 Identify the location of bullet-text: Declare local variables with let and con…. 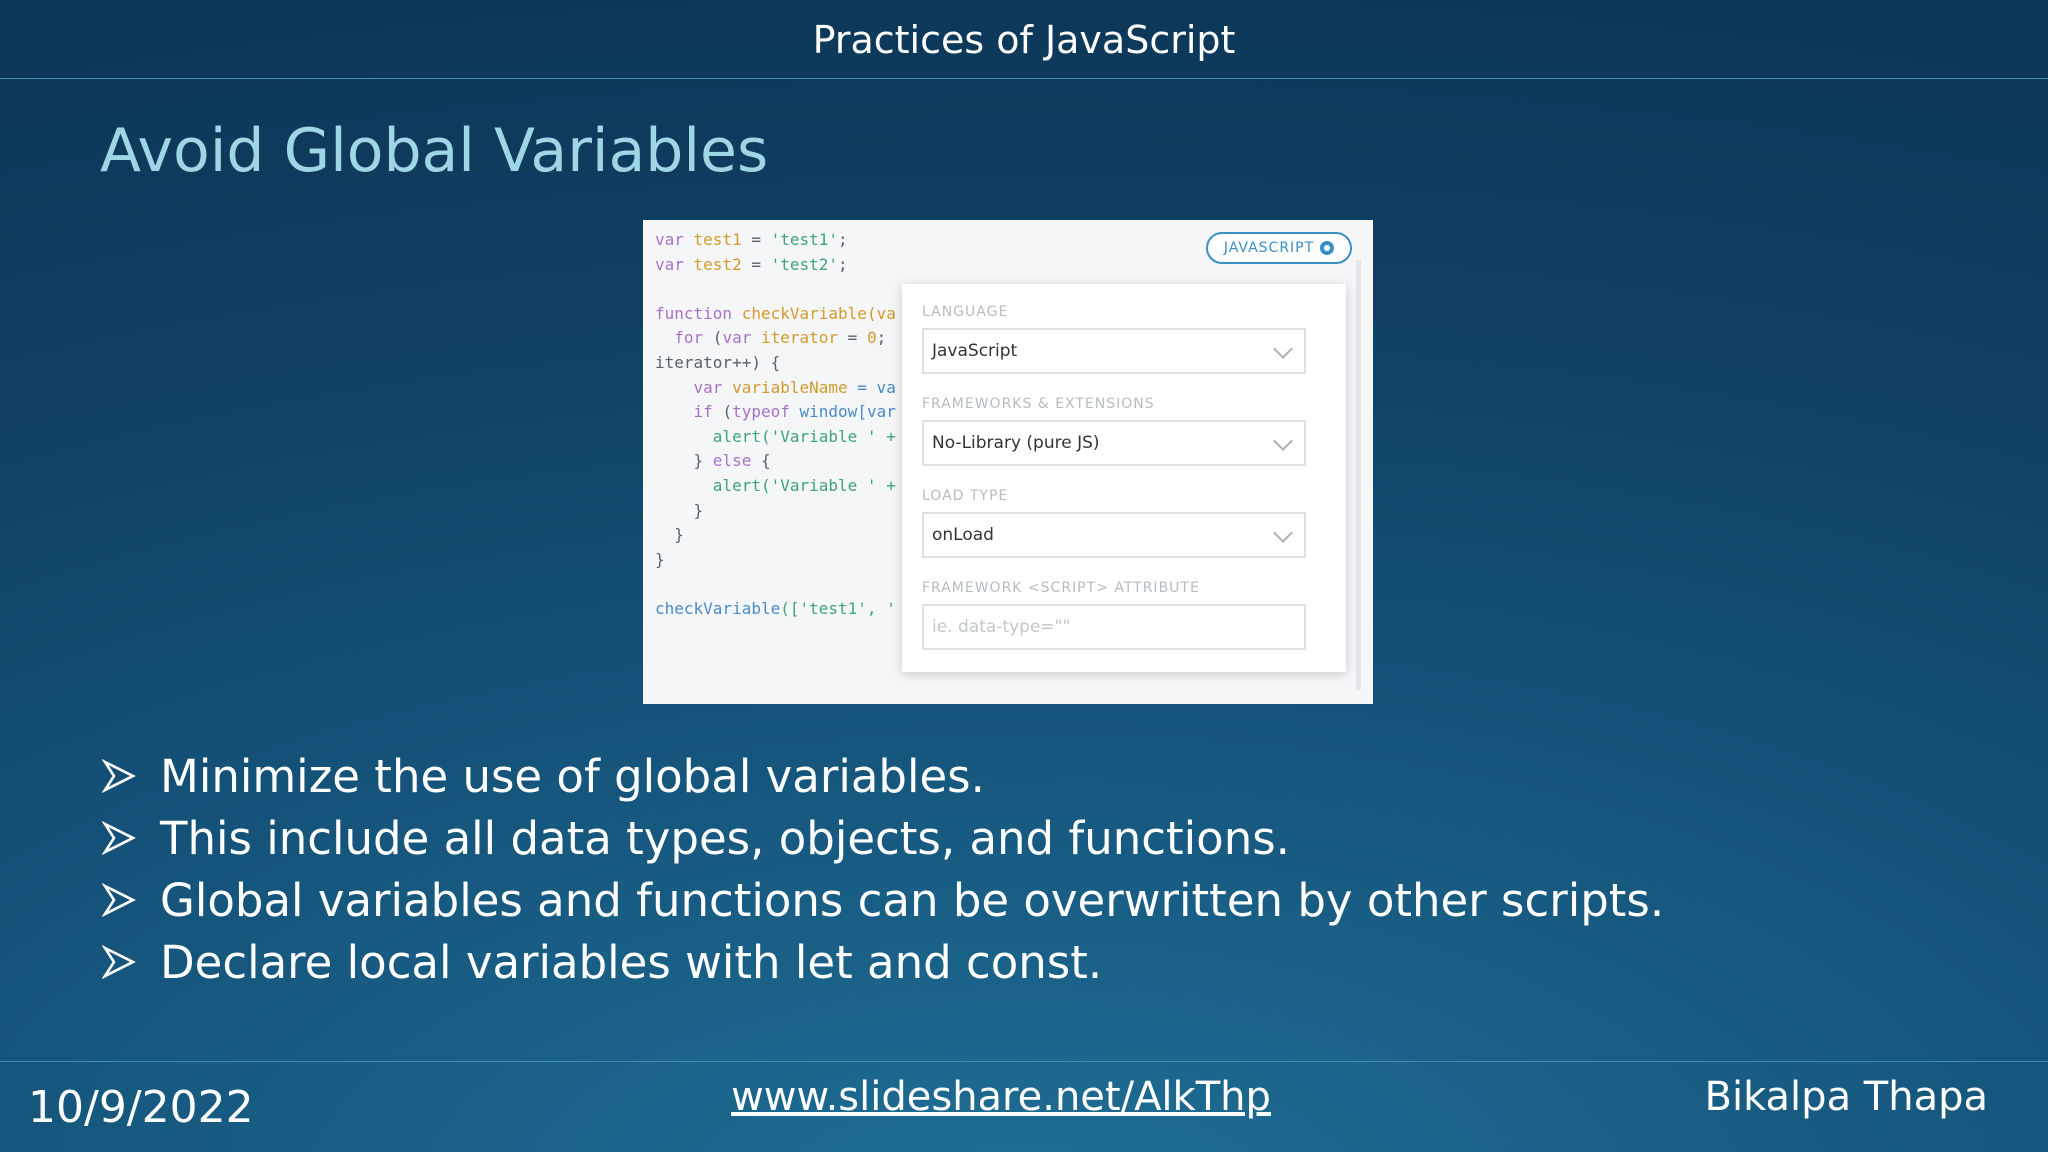
(631, 962).